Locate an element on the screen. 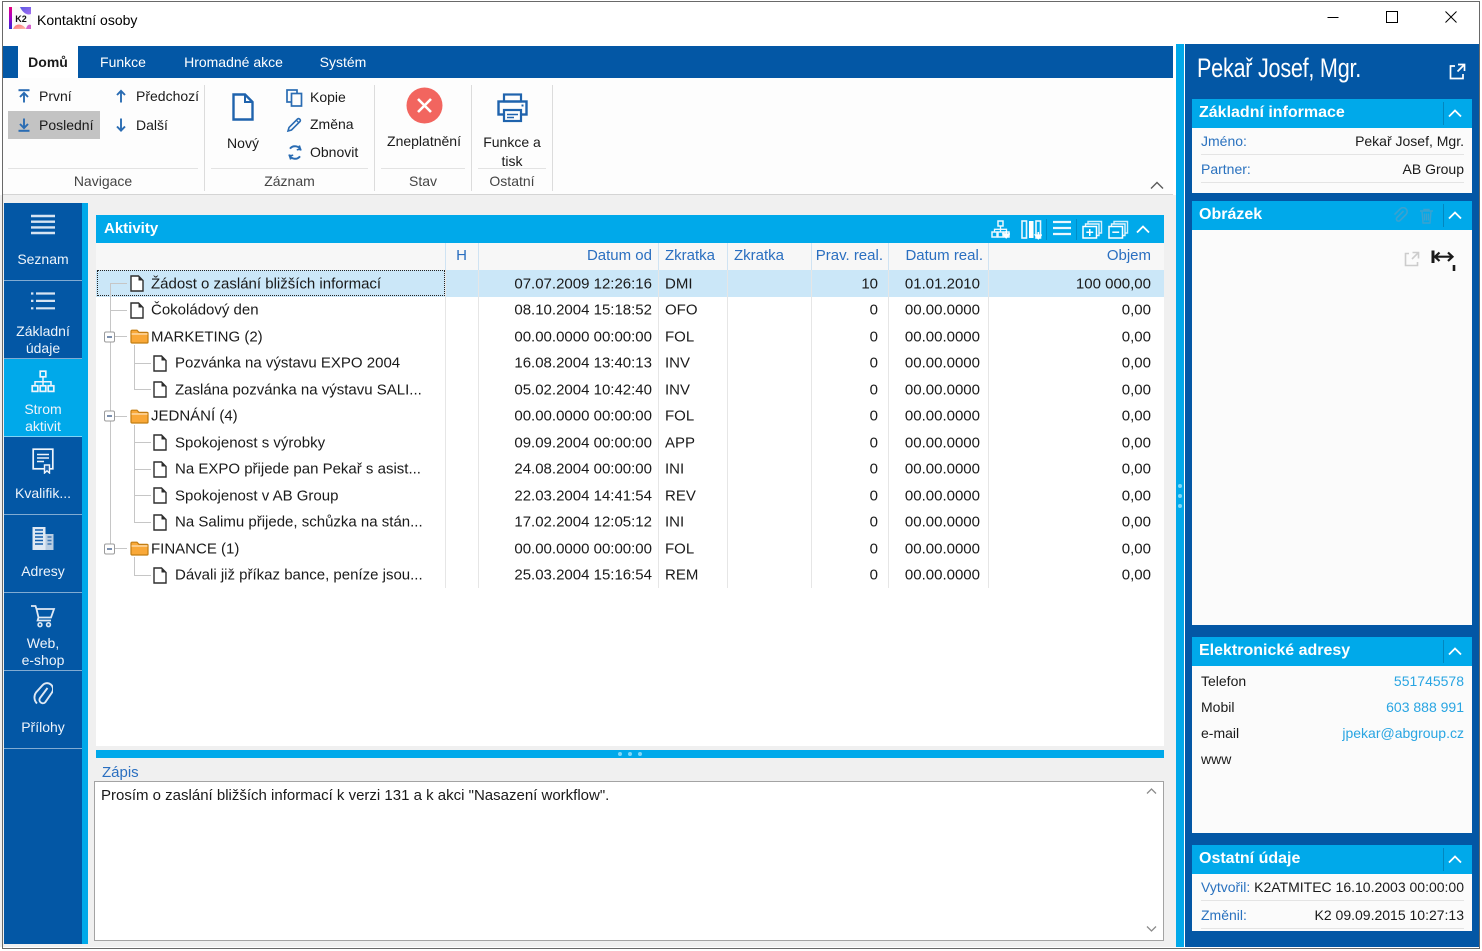 The width and height of the screenshot is (1482, 951). ribbon-collapse-button is located at coordinates (1157, 185).